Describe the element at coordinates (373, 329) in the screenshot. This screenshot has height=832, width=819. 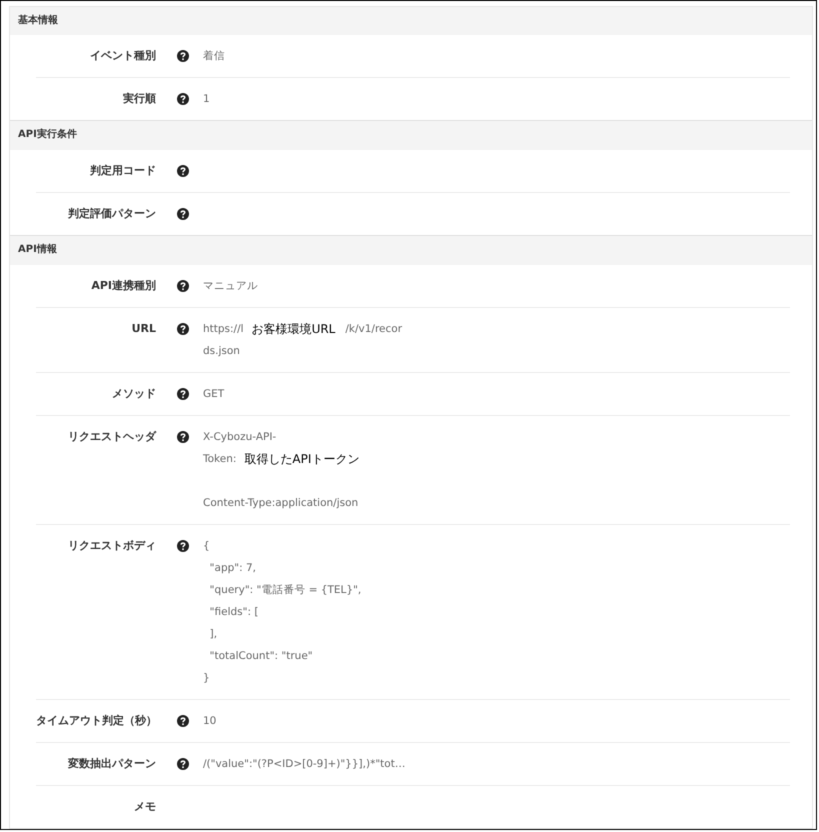
I see `field-value: /k/v1/recor` at that location.